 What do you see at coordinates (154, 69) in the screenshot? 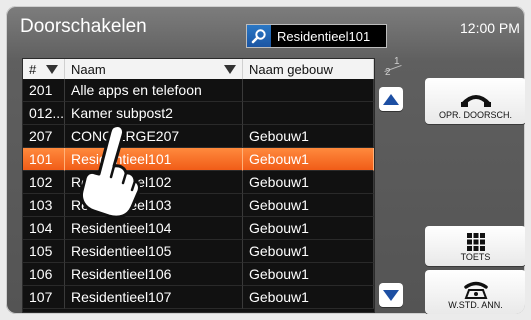
I see `column-header-name: Naam` at bounding box center [154, 69].